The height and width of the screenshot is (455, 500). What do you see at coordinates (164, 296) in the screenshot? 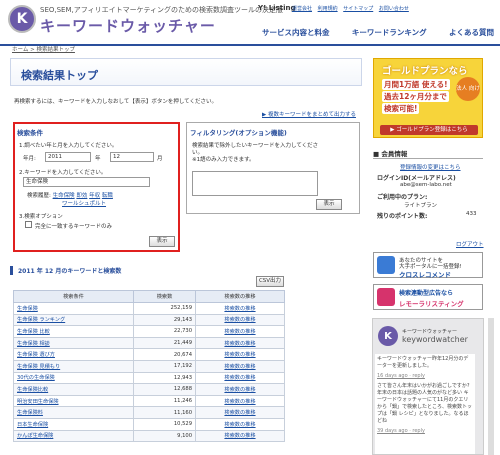
I see `col-count: 検索数` at bounding box center [164, 296].